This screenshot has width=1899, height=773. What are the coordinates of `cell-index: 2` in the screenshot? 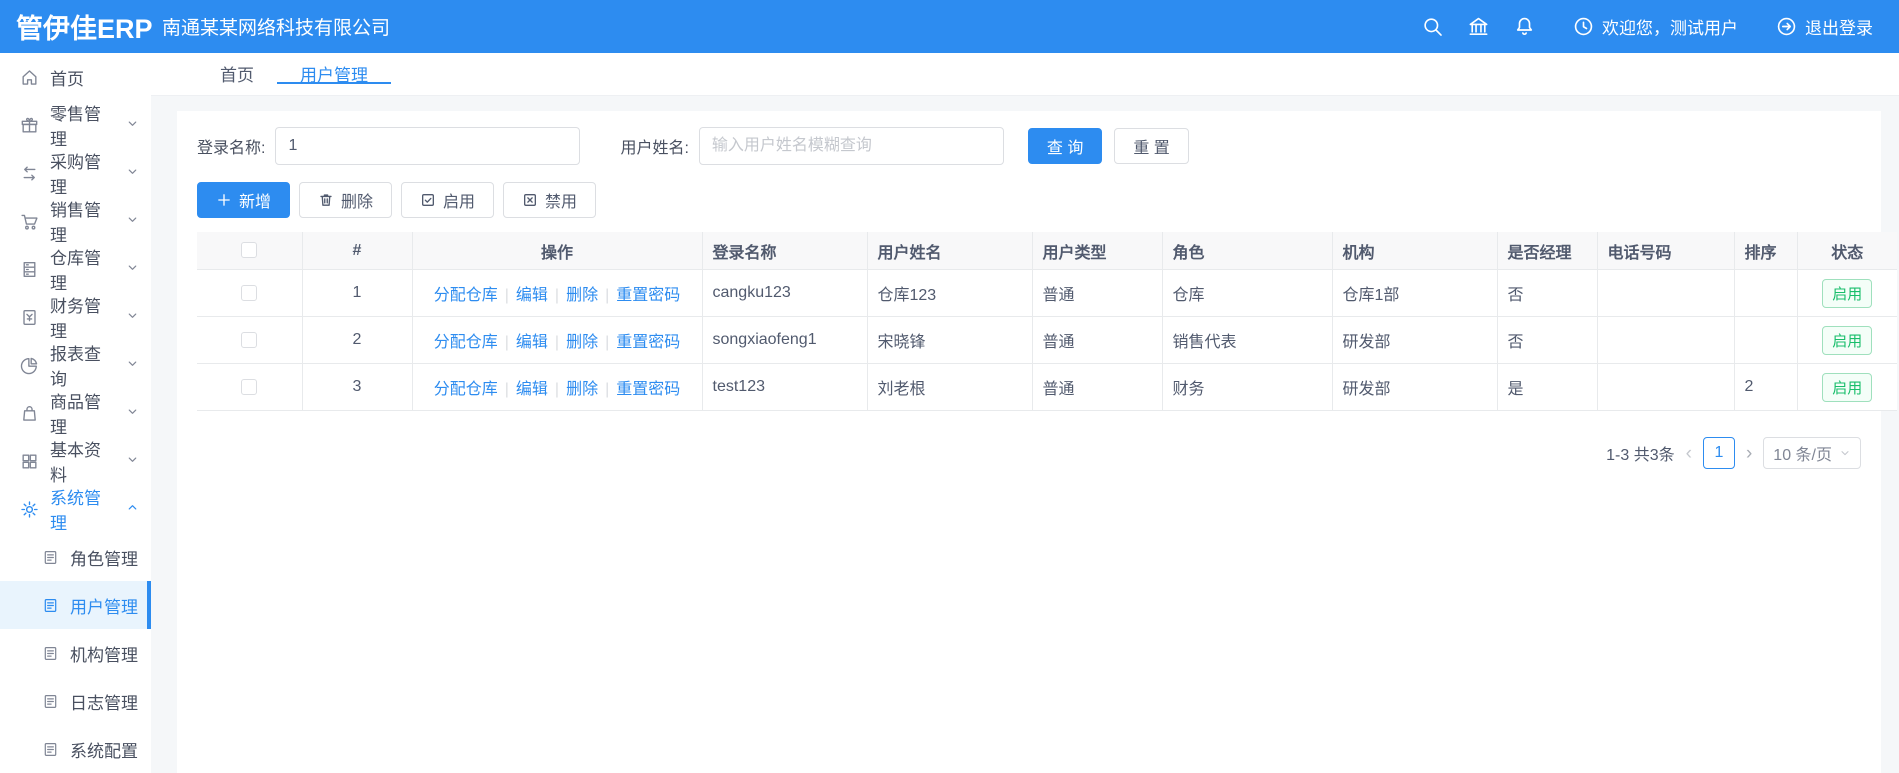 It's located at (357, 340).